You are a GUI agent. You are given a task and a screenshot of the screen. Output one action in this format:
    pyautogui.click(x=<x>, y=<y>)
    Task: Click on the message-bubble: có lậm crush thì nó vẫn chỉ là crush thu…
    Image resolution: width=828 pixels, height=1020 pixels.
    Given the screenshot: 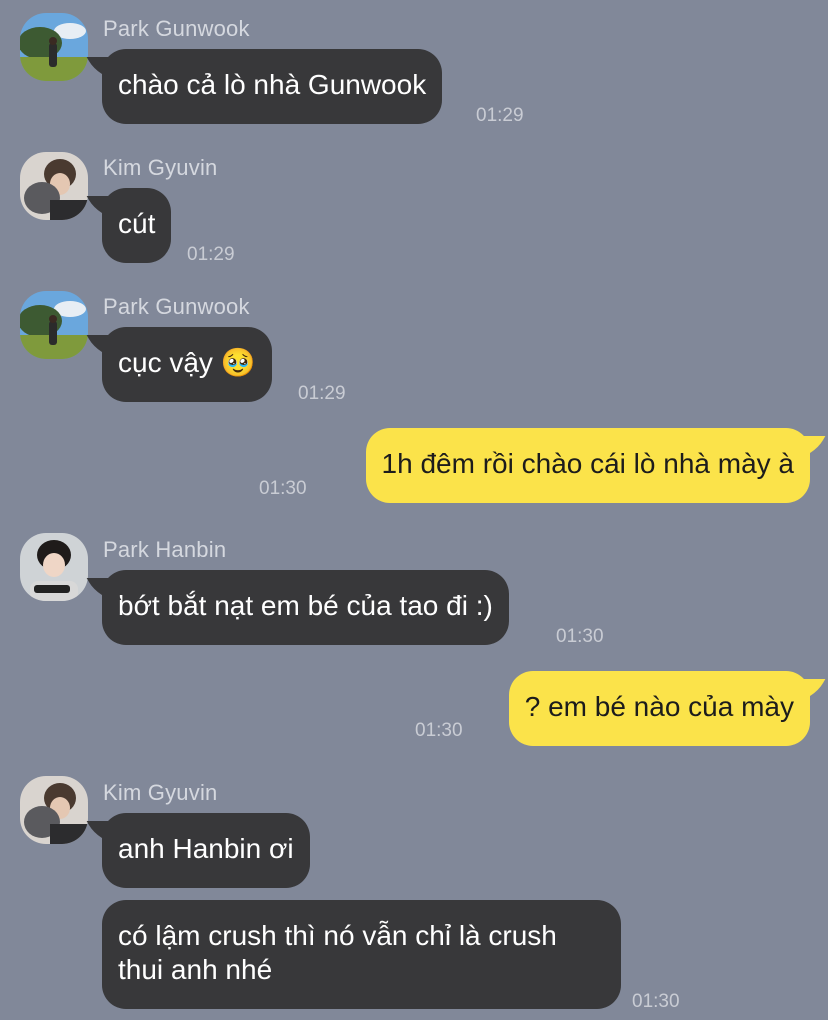 What is the action you would take?
    pyautogui.click(x=361, y=954)
    